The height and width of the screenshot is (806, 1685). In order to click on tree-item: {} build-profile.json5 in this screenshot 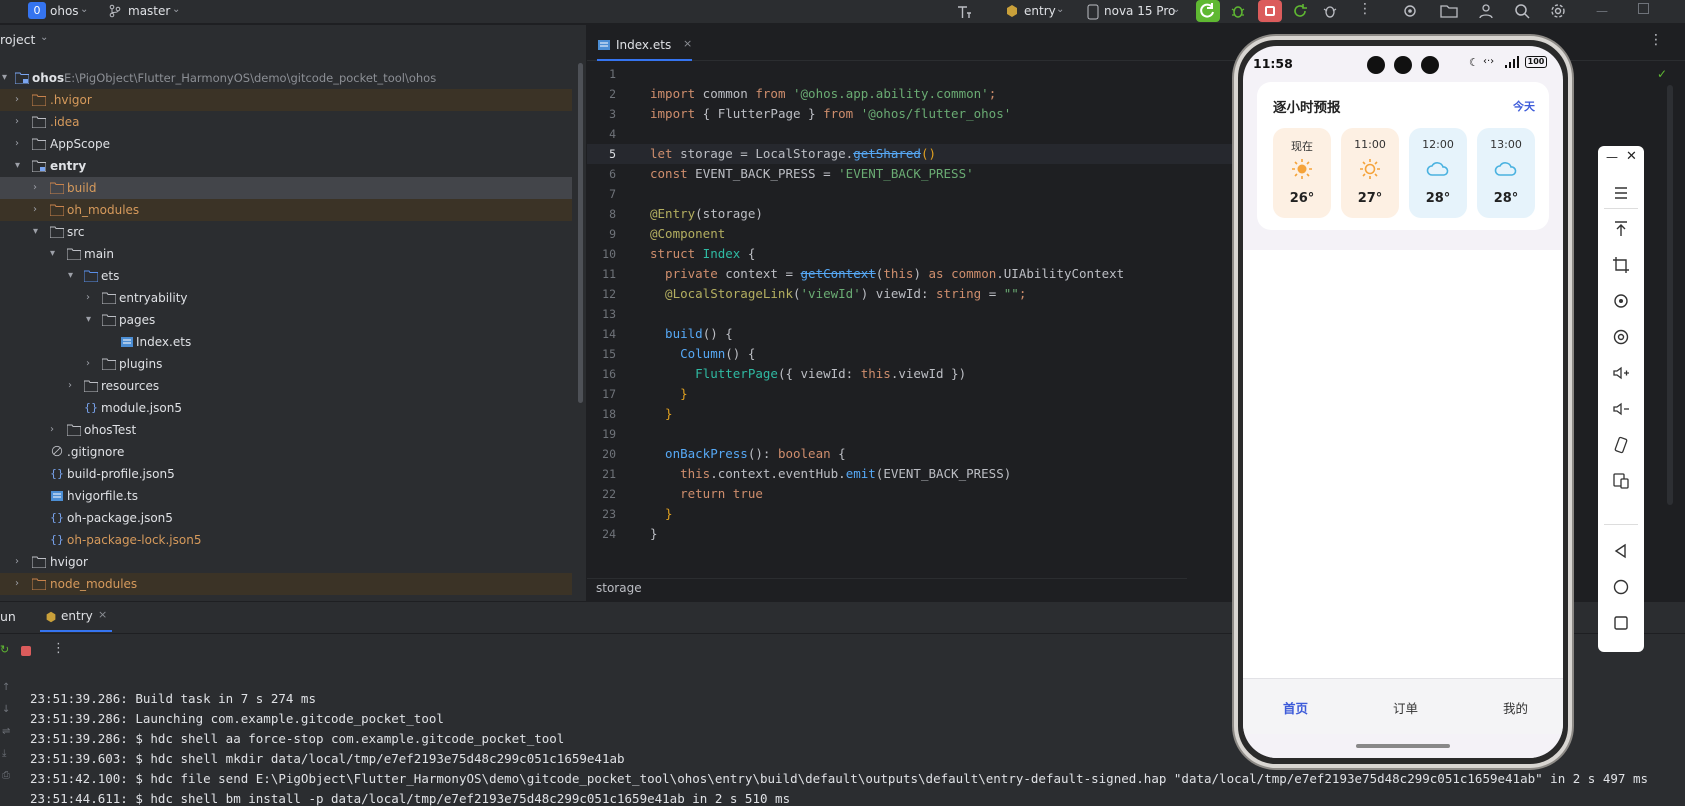, I will do `click(286, 474)`.